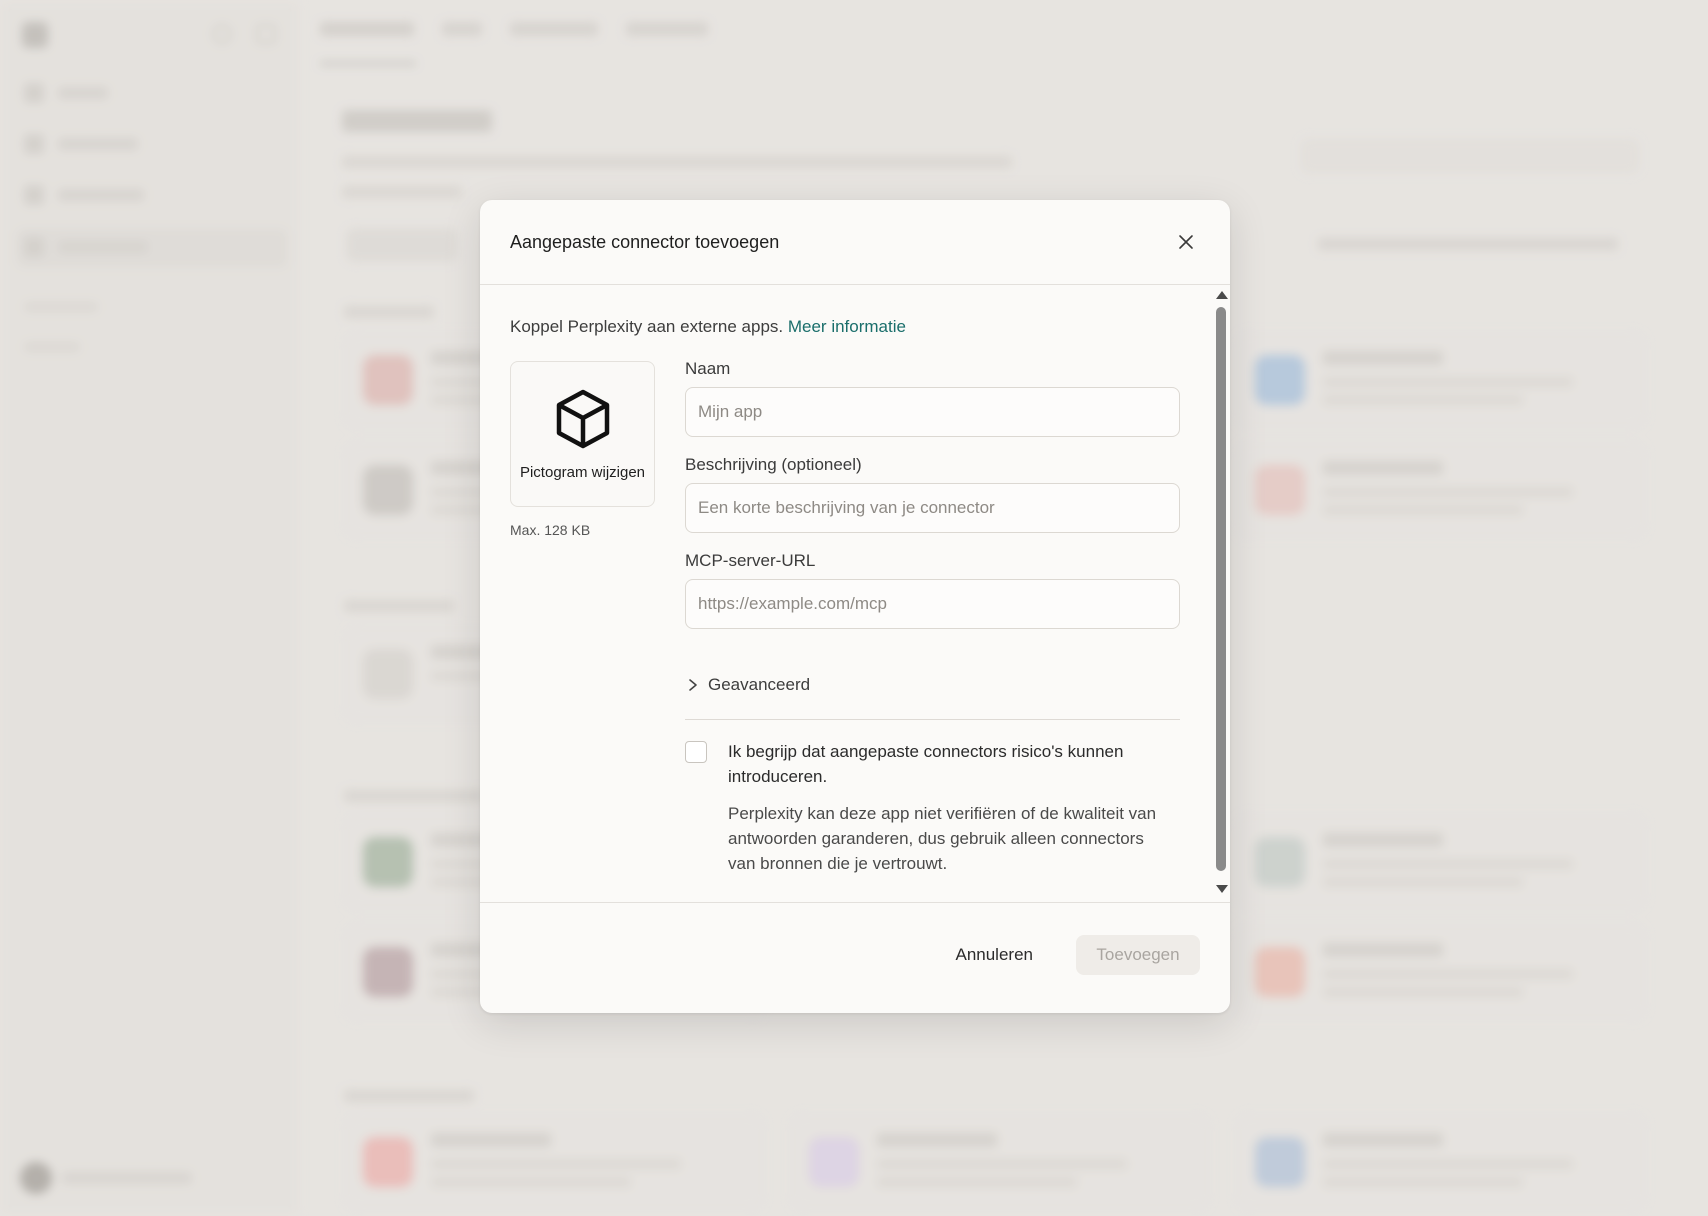  I want to click on change-icon-label: Pictogram wijzigen, so click(582, 472).